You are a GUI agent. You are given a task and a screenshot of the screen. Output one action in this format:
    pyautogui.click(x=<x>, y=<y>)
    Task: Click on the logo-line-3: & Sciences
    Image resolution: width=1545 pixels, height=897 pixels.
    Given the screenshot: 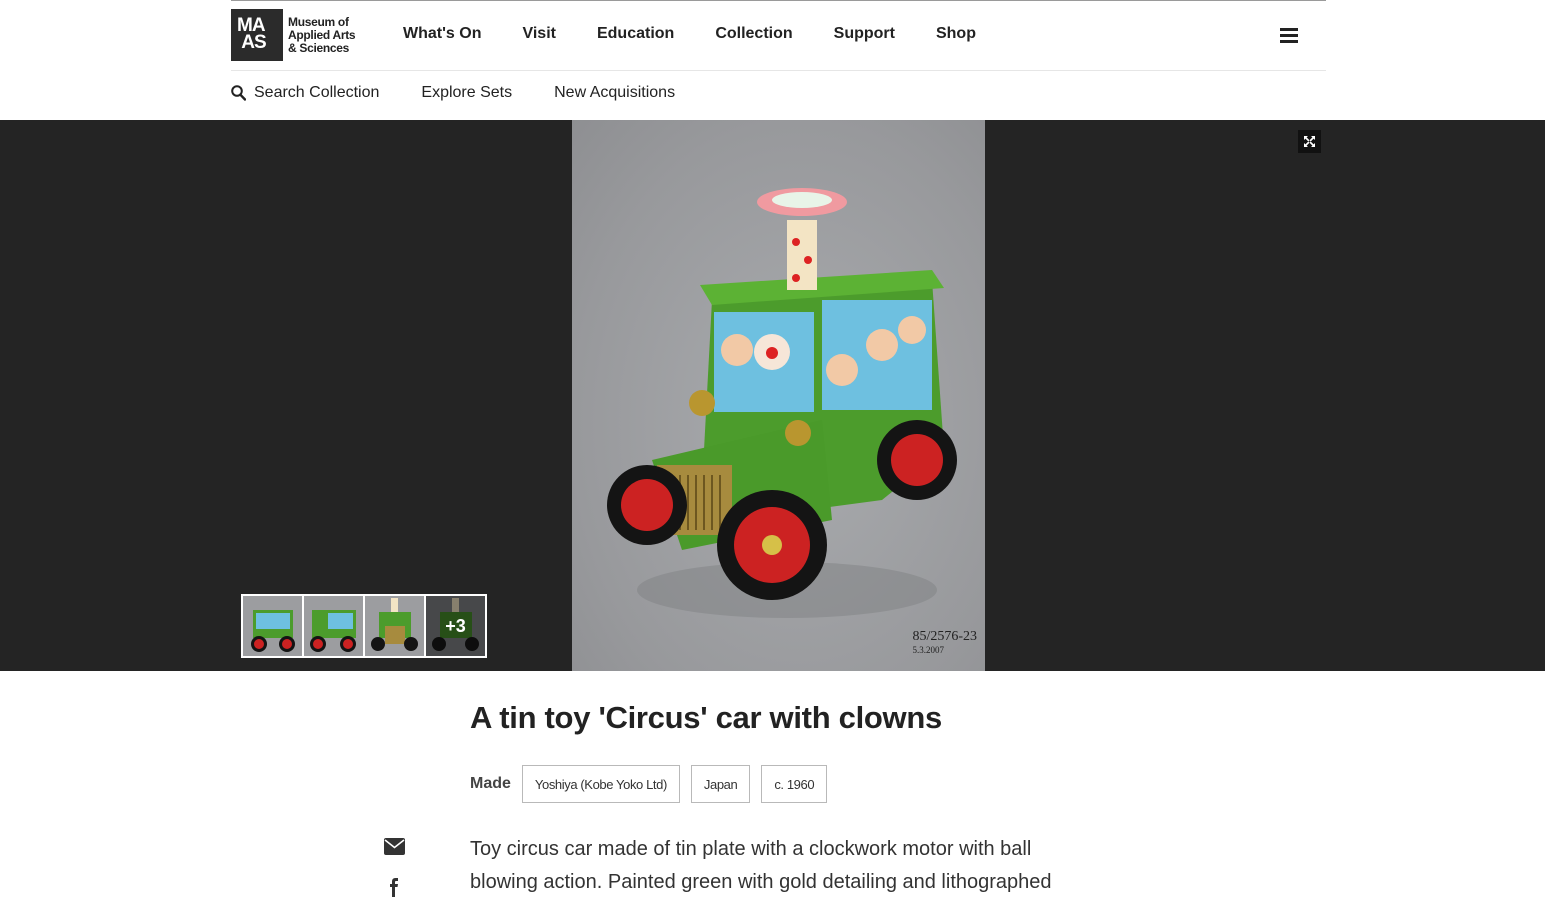 What is the action you would take?
    pyautogui.click(x=319, y=47)
    